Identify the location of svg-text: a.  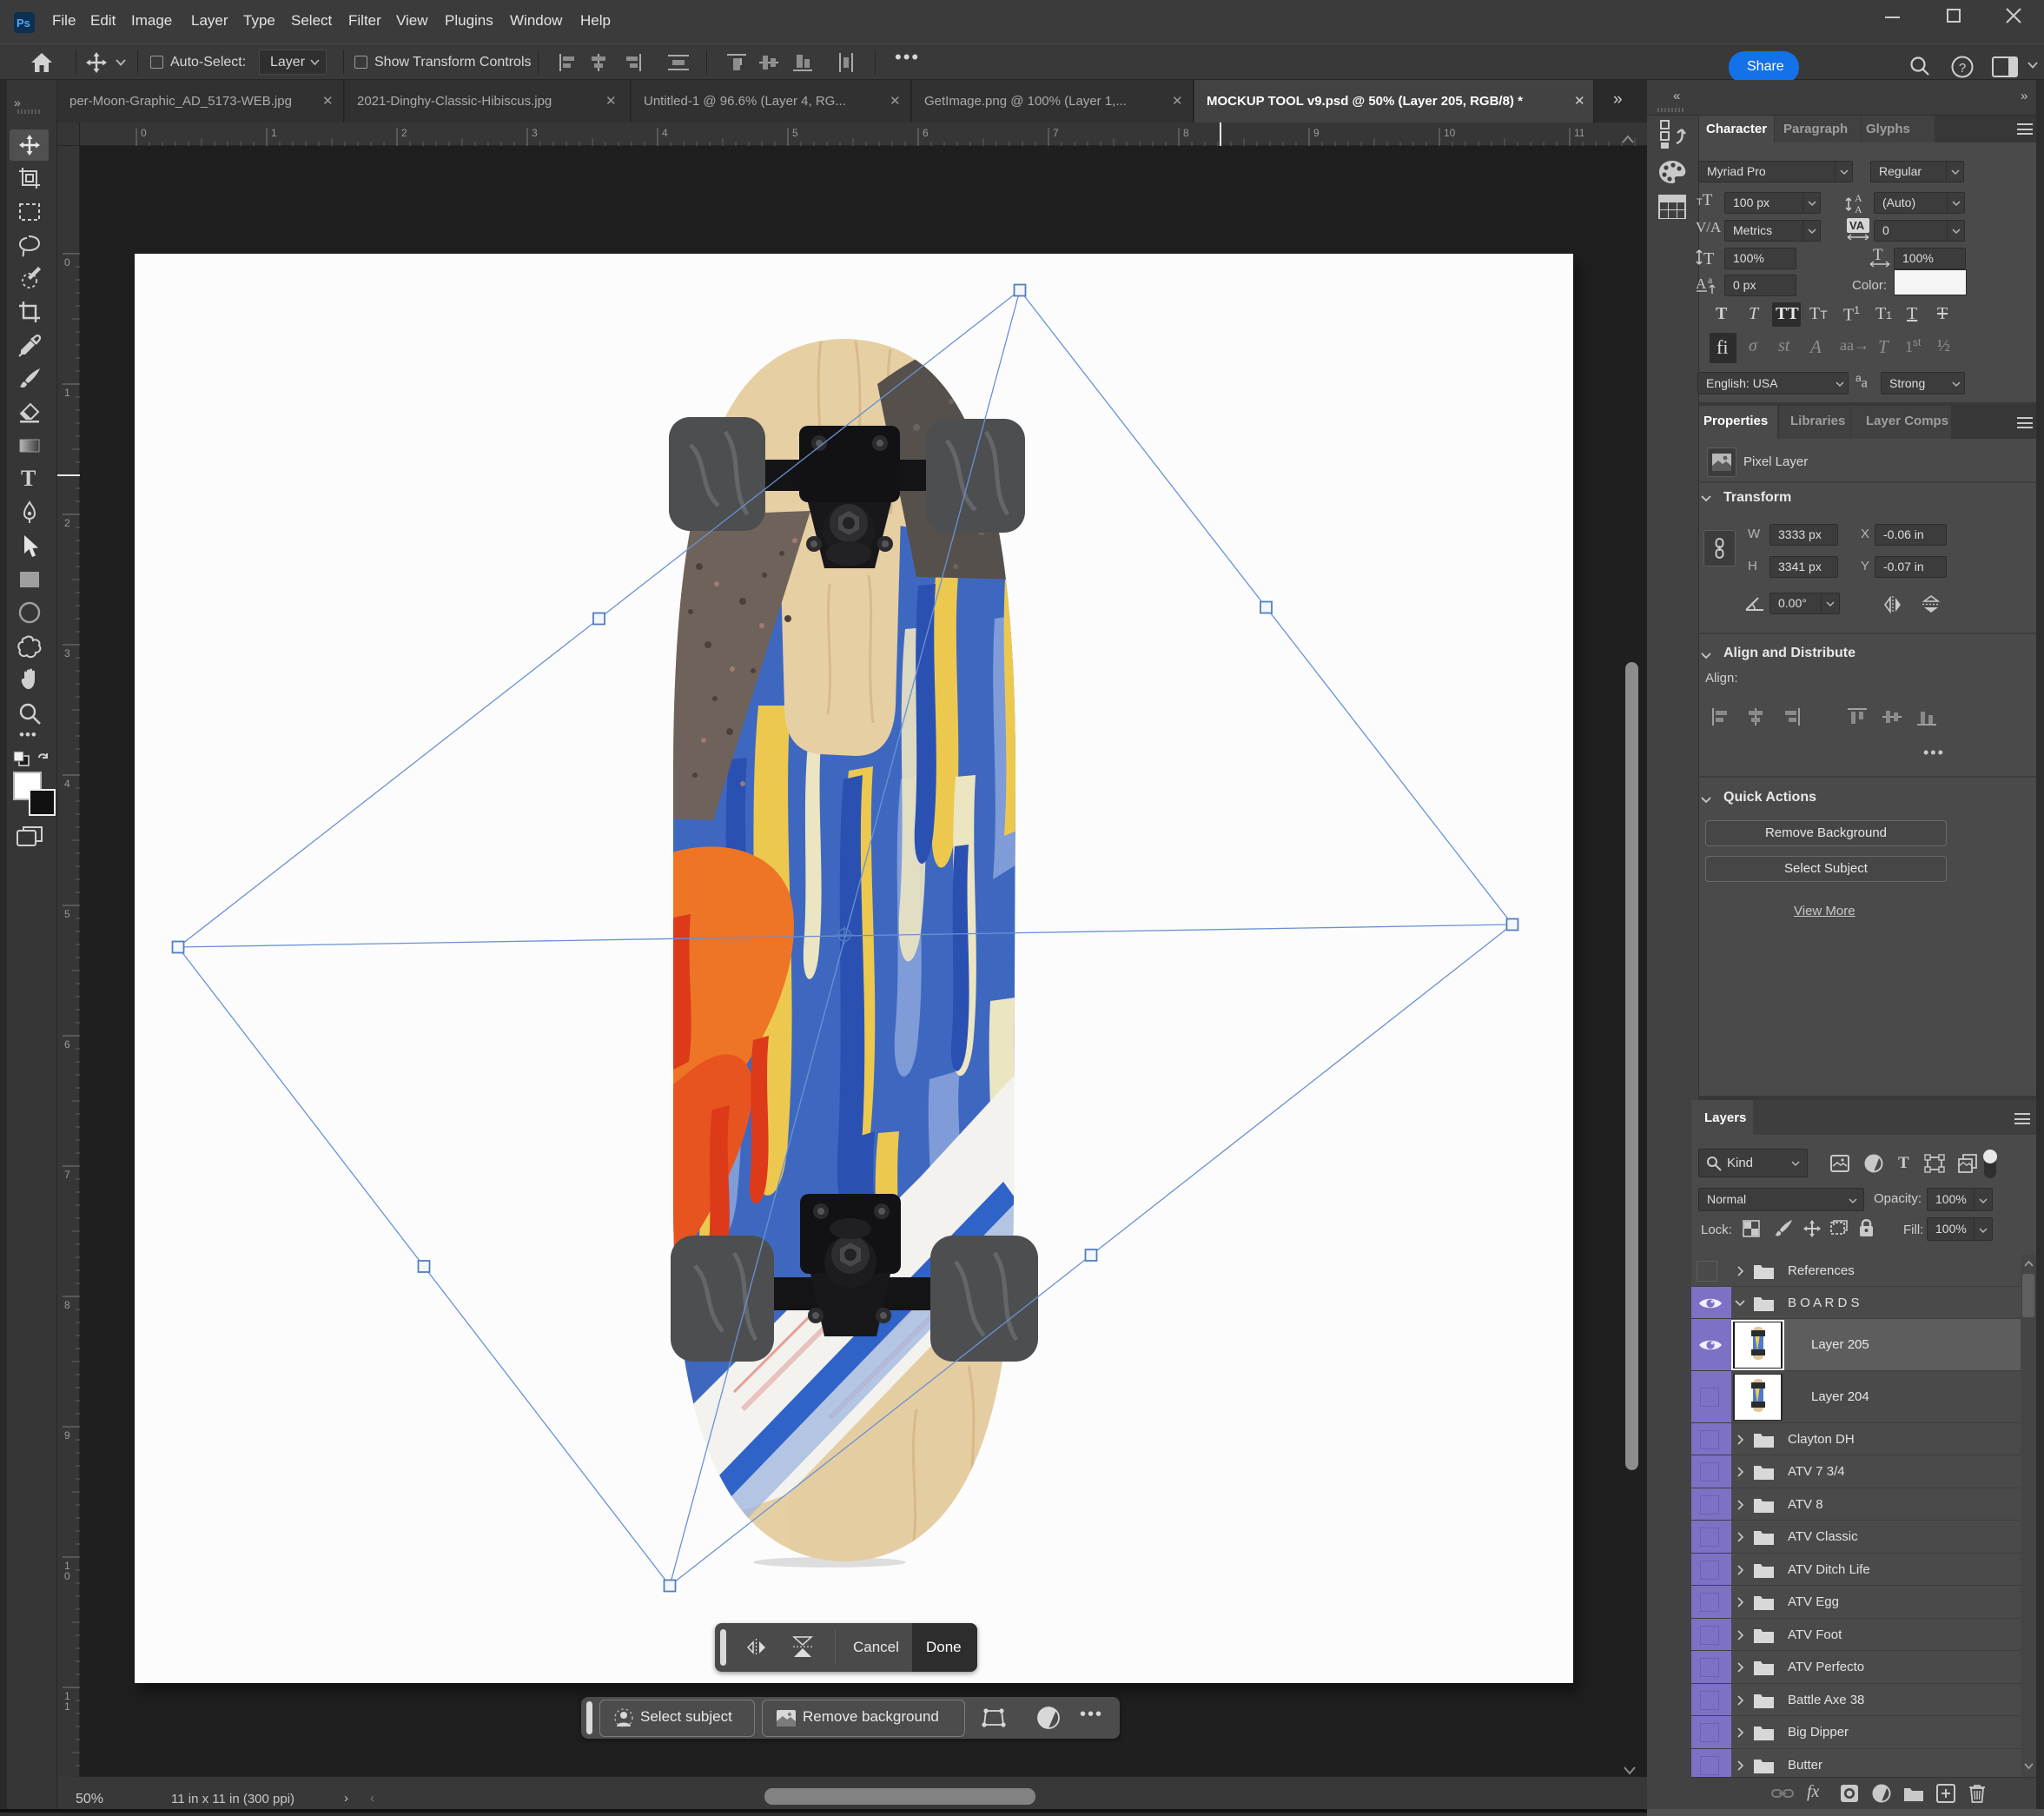
(1710, 280).